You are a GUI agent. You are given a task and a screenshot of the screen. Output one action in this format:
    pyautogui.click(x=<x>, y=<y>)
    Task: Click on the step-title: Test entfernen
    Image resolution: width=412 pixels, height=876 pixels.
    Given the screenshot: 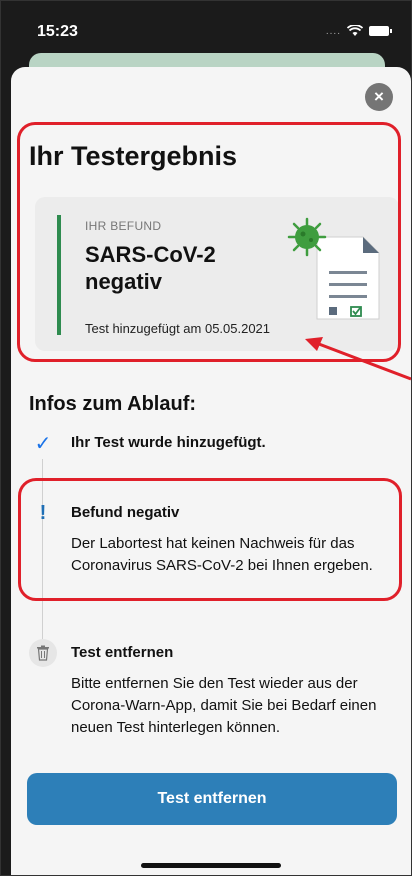 What is the action you would take?
    pyautogui.click(x=122, y=652)
    